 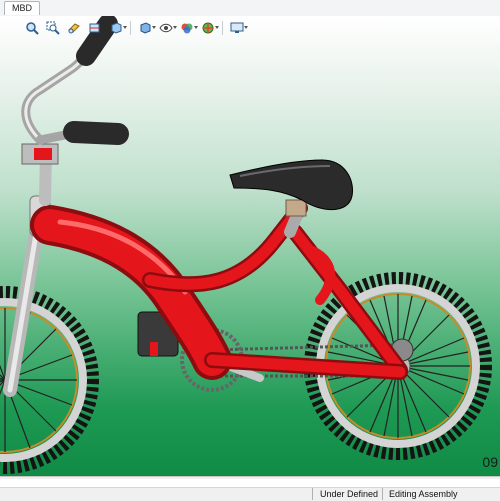 I want to click on ribbon-tab-strip: MBD, so click(x=250, y=8).